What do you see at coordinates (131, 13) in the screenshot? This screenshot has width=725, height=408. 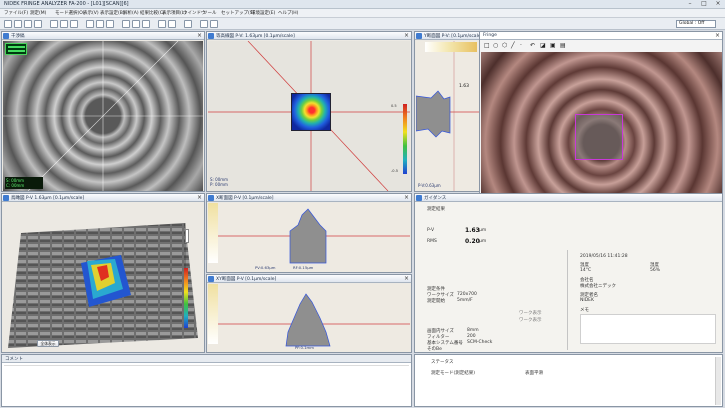 I see `menu-item: 解析(A)` at bounding box center [131, 13].